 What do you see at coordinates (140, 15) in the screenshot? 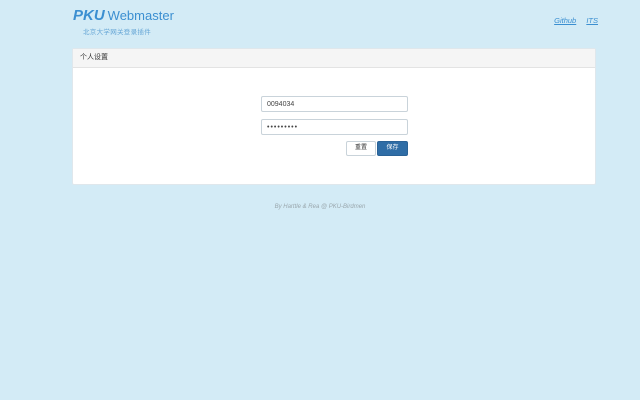
I see `brand-name-sub: Webmaster` at bounding box center [140, 15].